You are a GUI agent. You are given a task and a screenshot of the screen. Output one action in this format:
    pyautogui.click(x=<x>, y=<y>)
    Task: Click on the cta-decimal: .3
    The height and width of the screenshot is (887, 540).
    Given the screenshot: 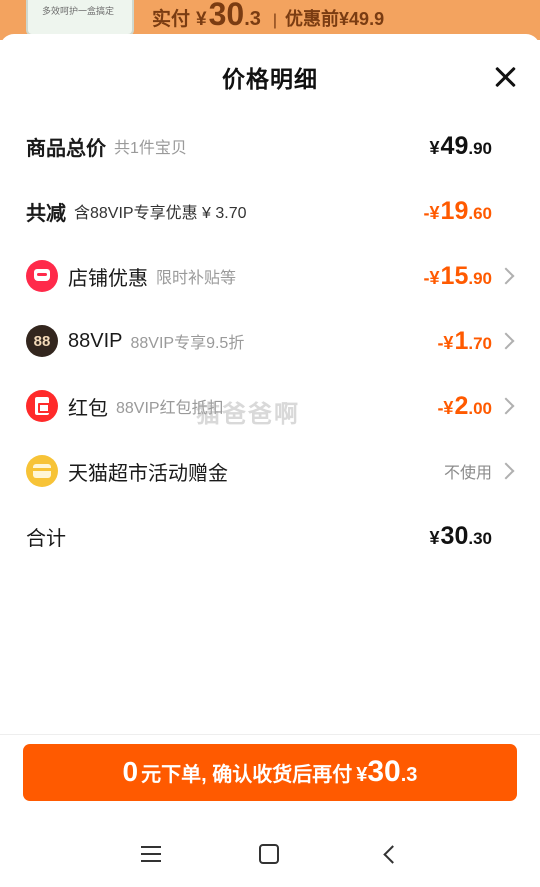 What is the action you would take?
    pyautogui.click(x=409, y=775)
    